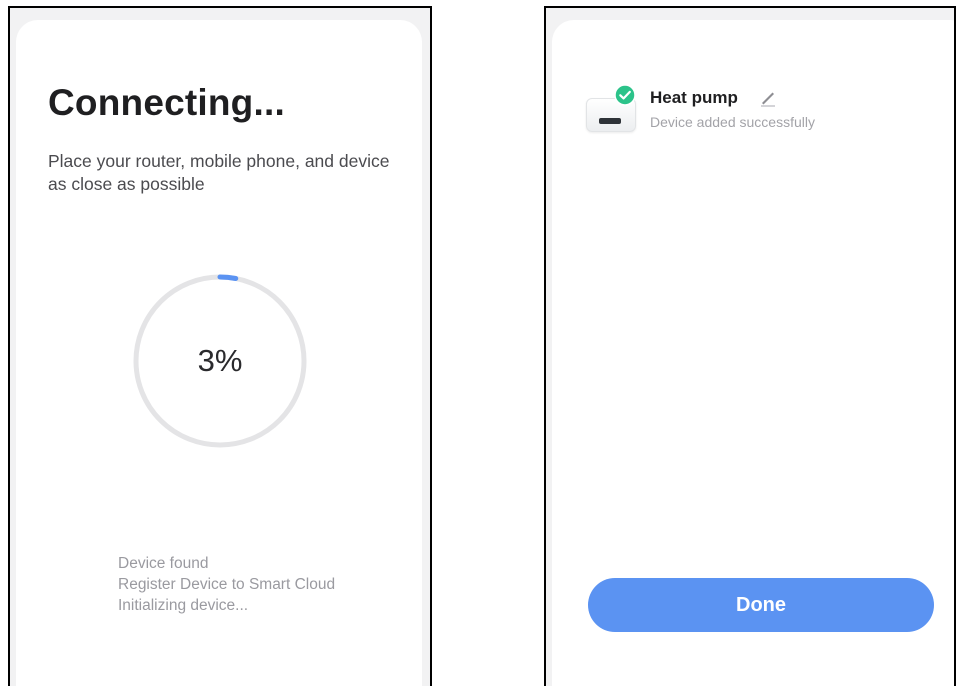 This screenshot has height=686, width=957. I want to click on pencil-icon, so click(768, 98).